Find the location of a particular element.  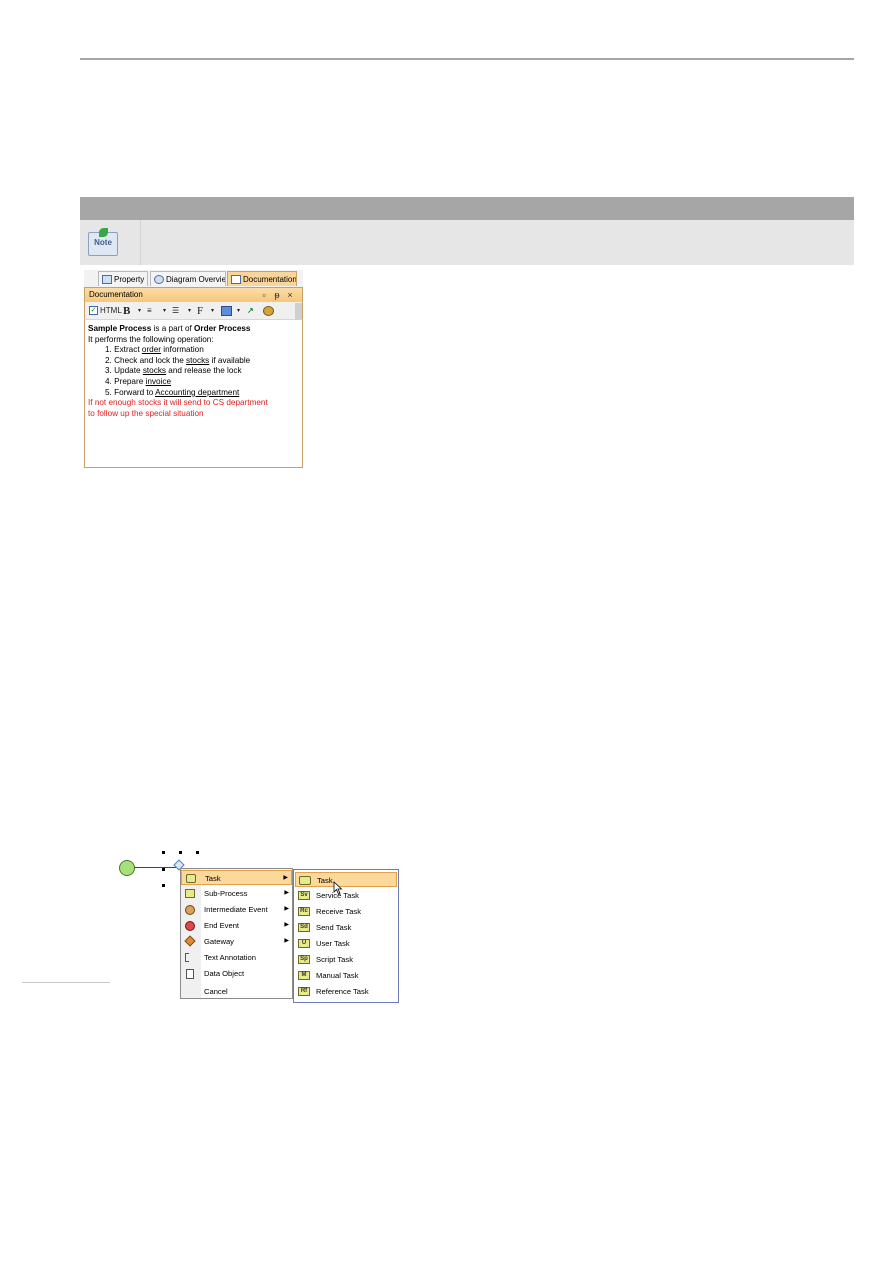

tab-documentation: Documentation is located at coordinates (262, 278).